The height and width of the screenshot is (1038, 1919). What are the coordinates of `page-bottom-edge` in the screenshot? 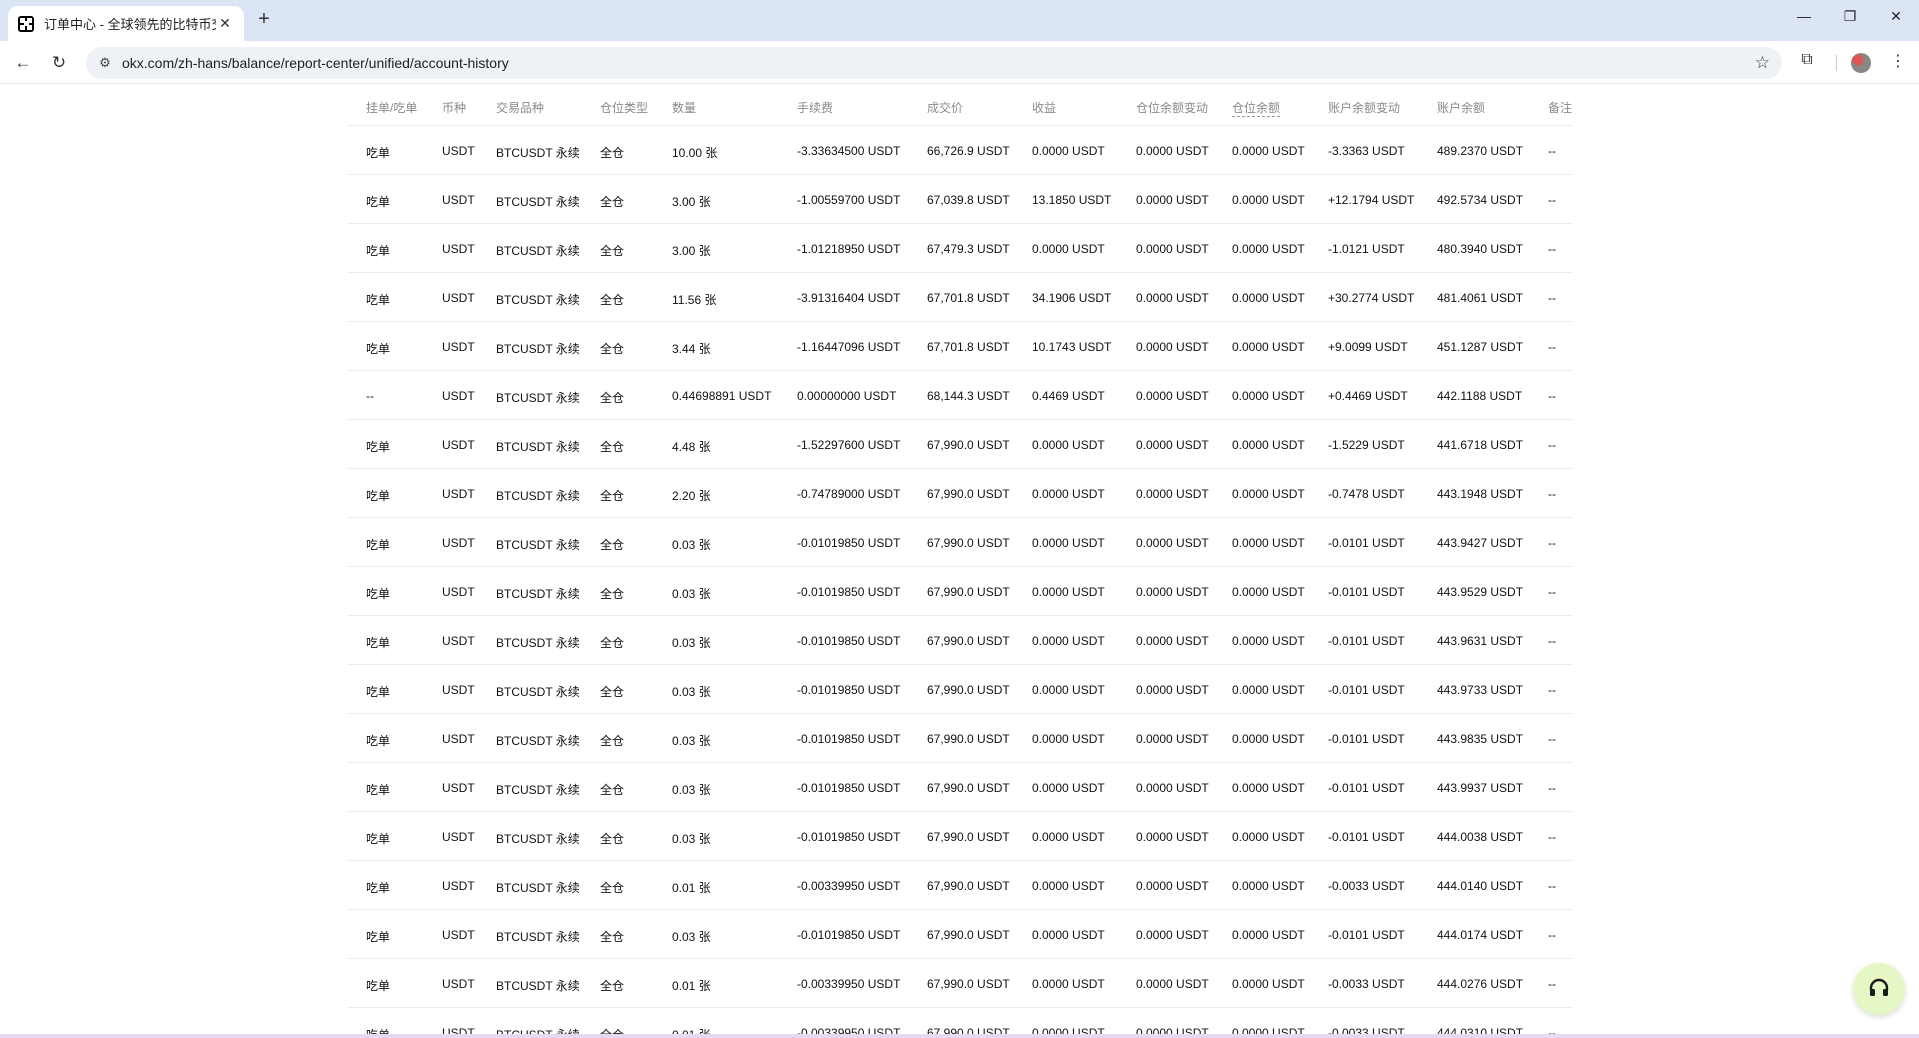 It's located at (959, 1036).